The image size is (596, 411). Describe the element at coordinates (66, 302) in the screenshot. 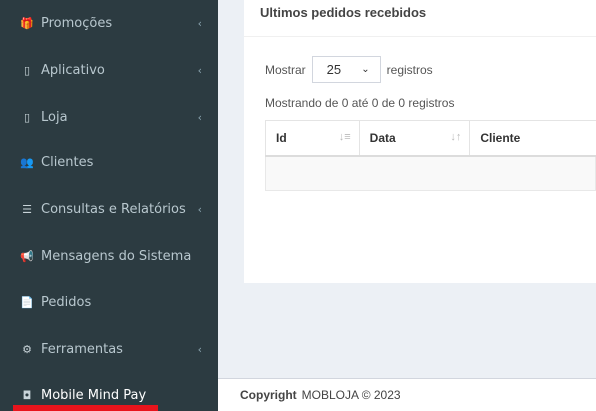

I see `sidebar-item-label: Pedidos` at that location.